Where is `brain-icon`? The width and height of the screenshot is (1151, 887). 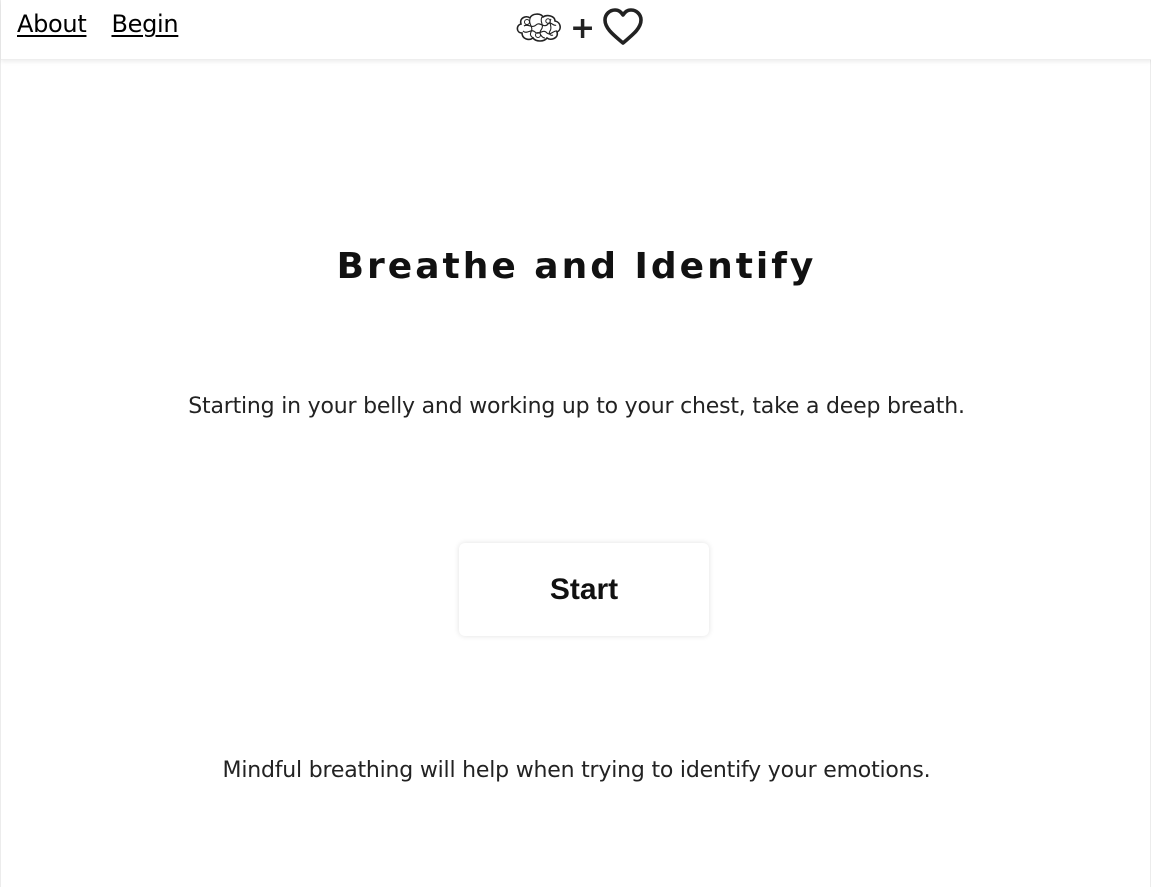 brain-icon is located at coordinates (539, 29).